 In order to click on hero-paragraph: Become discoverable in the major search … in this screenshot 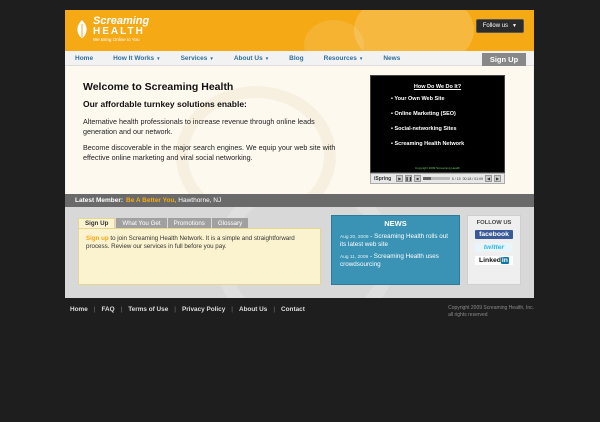, I will do `click(209, 153)`.